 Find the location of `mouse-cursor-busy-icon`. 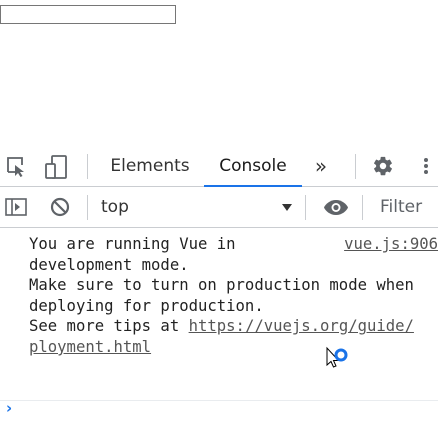

mouse-cursor-busy-icon is located at coordinates (337, 357).